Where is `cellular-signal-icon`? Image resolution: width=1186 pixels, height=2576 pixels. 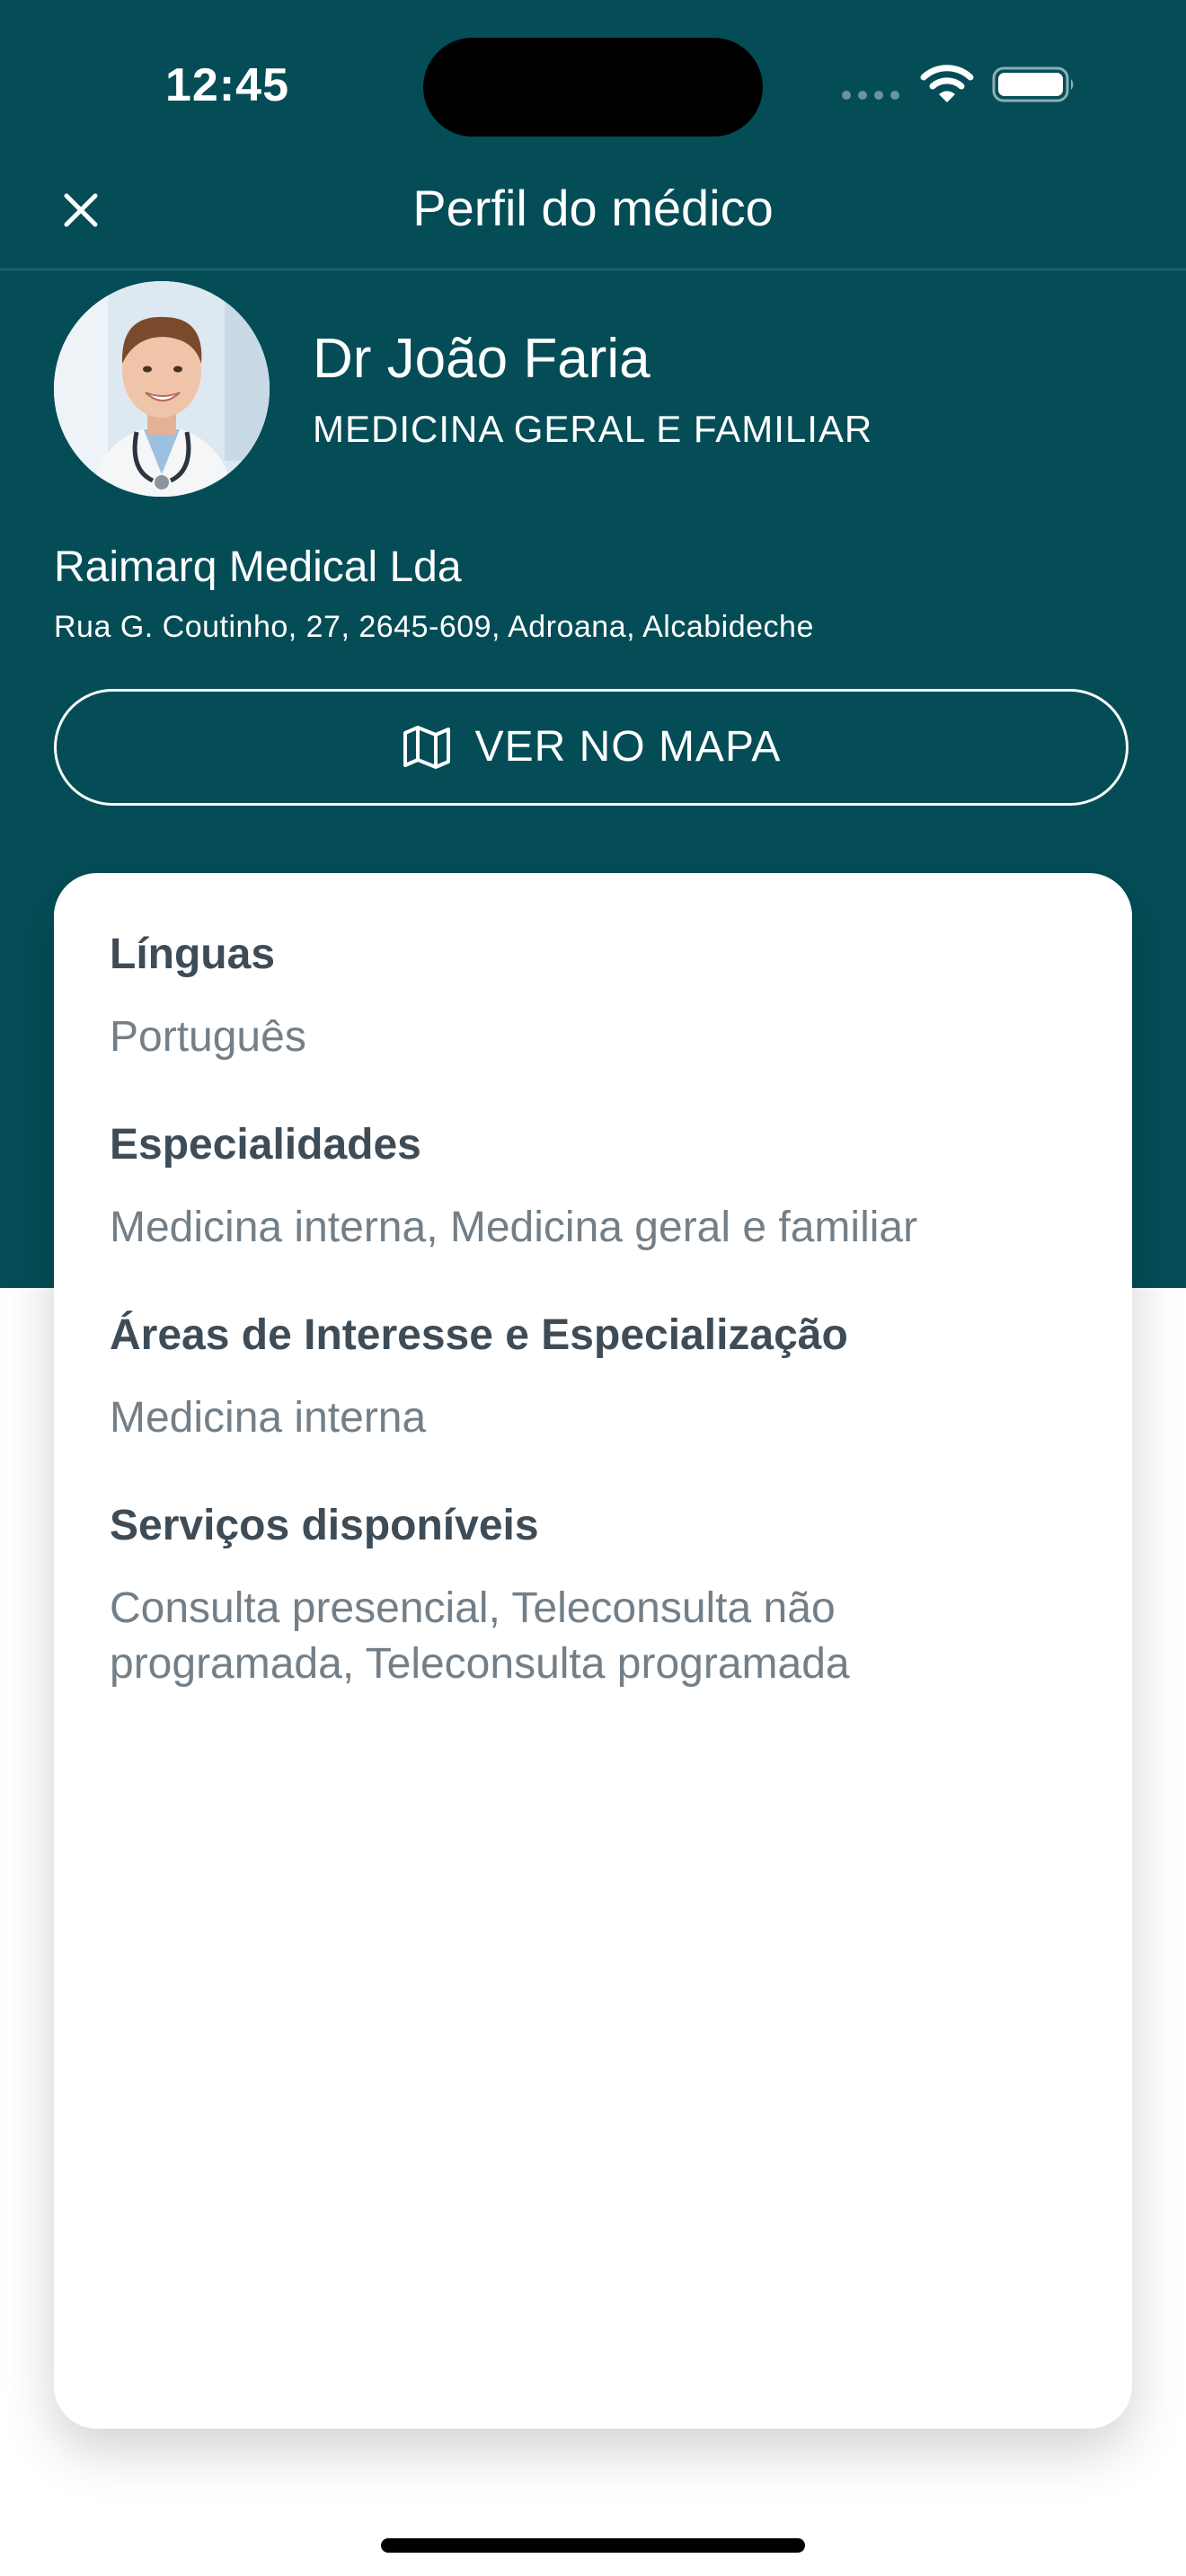
cellular-signal-icon is located at coordinates (870, 95).